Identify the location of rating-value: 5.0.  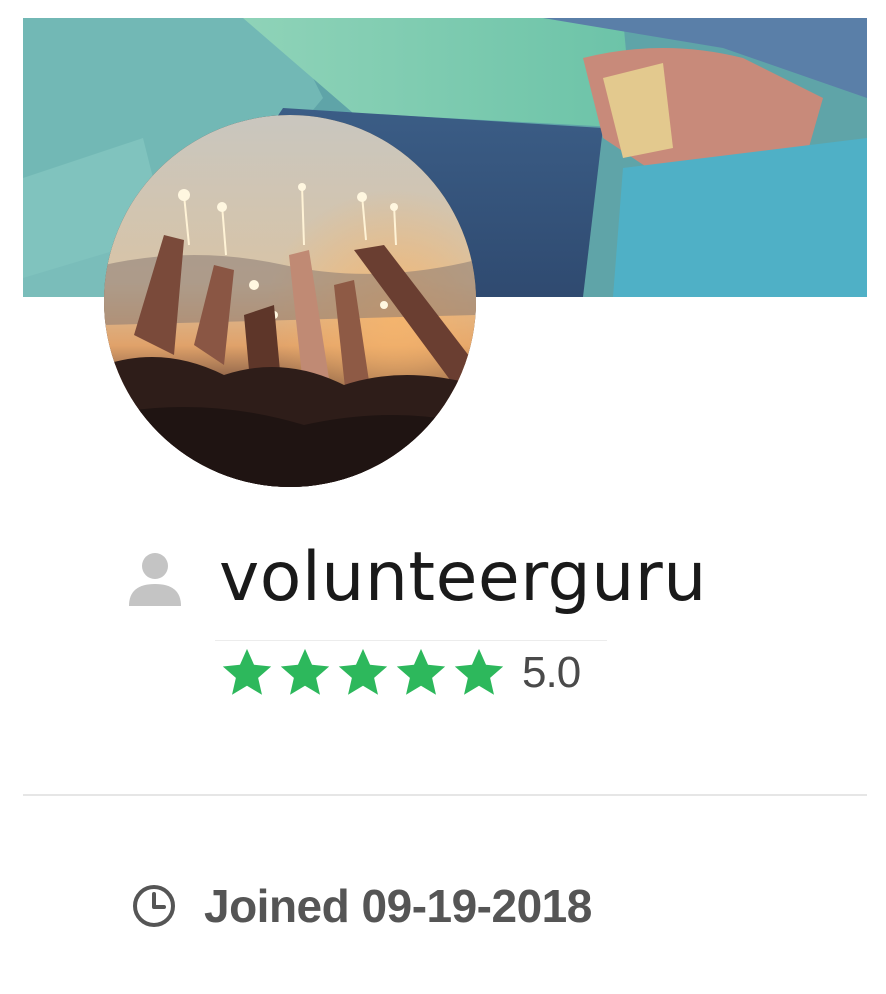
(551, 672).